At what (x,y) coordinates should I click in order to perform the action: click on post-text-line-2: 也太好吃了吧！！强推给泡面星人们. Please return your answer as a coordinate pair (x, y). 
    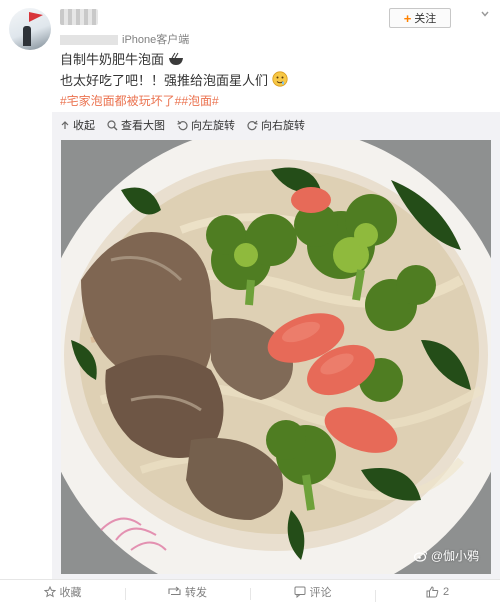
    Looking at the image, I should click on (174, 79).